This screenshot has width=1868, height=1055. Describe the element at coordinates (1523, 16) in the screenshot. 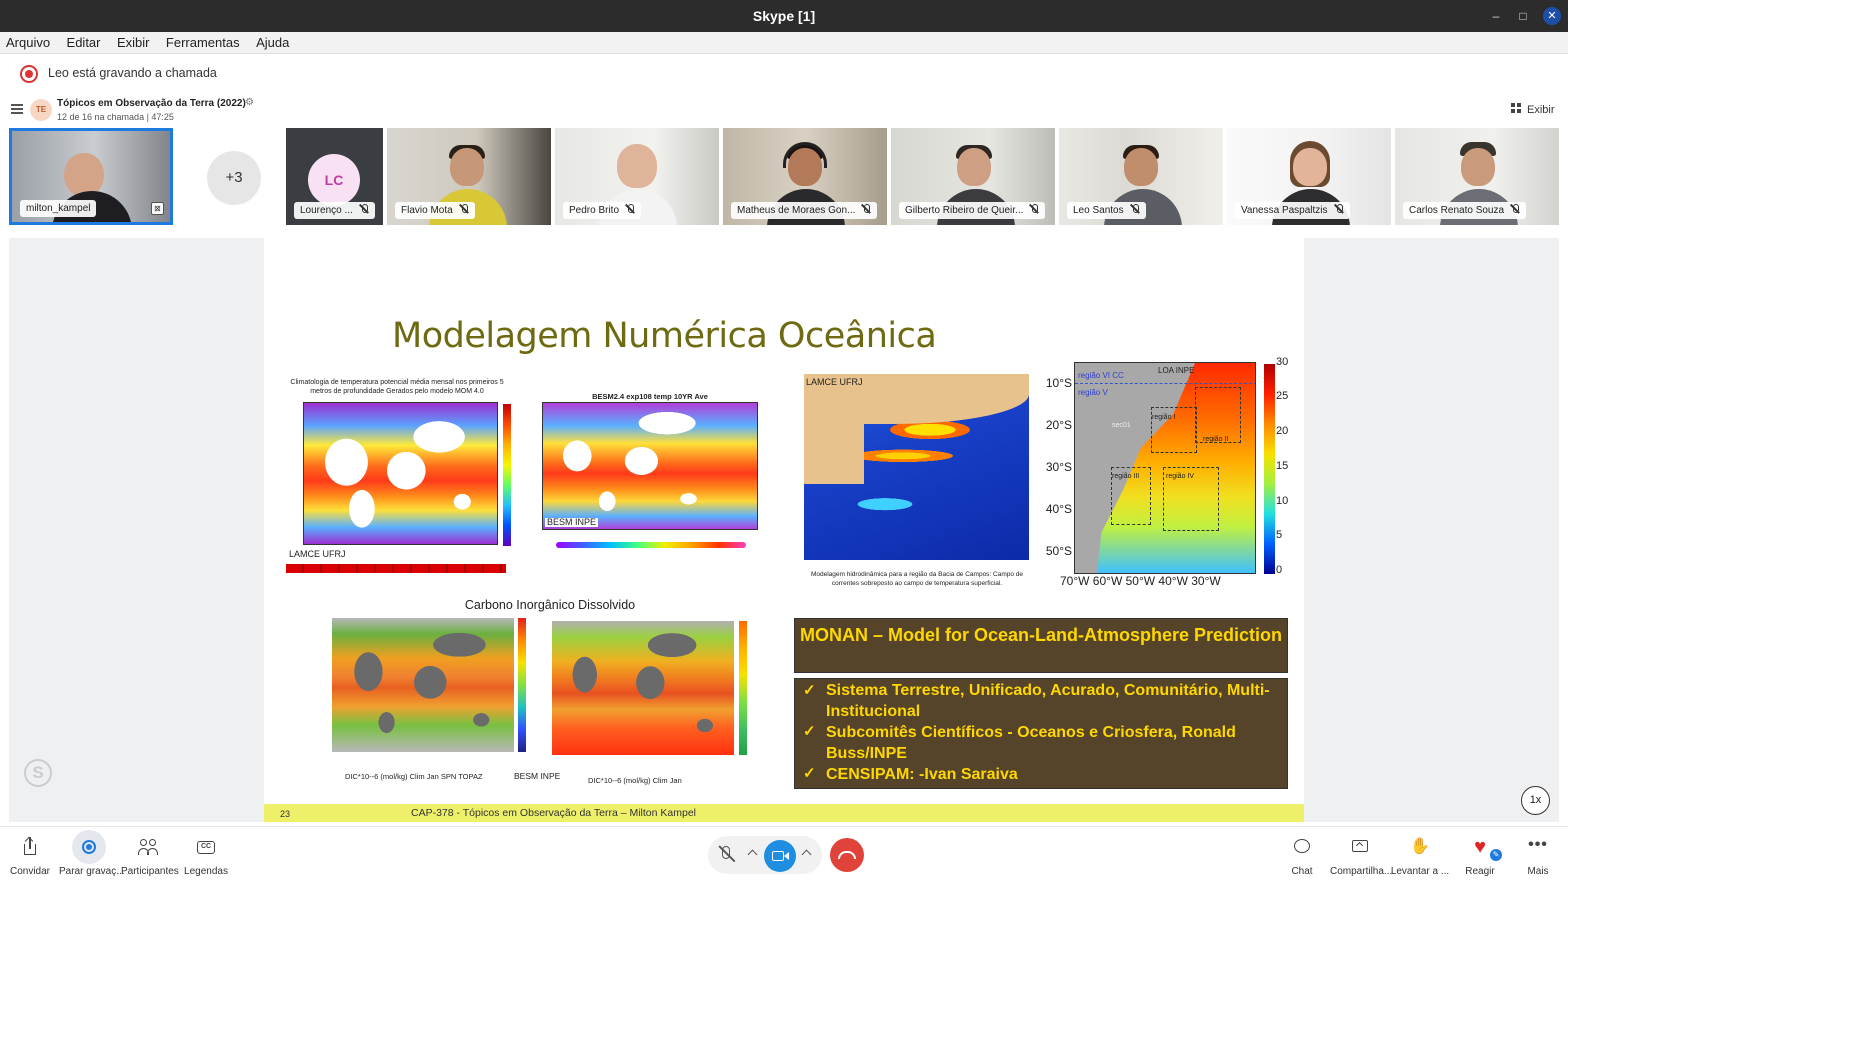

I see `maximize-icon: □` at that location.